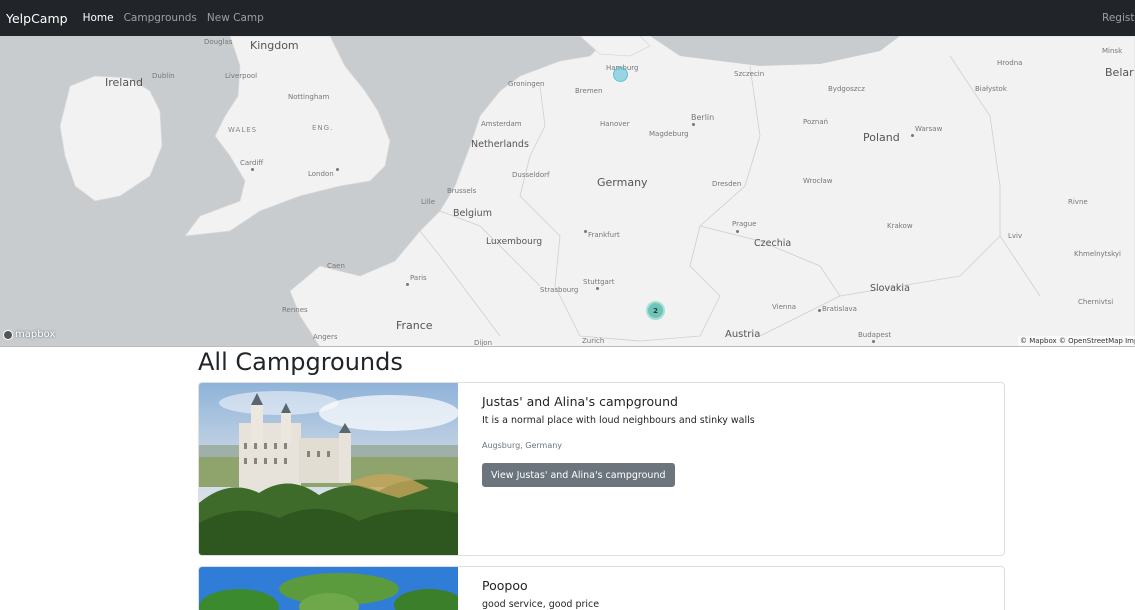 This screenshot has width=1135, height=610. Describe the element at coordinates (37, 18) in the screenshot. I see `brand-link: YelpCamp` at that location.